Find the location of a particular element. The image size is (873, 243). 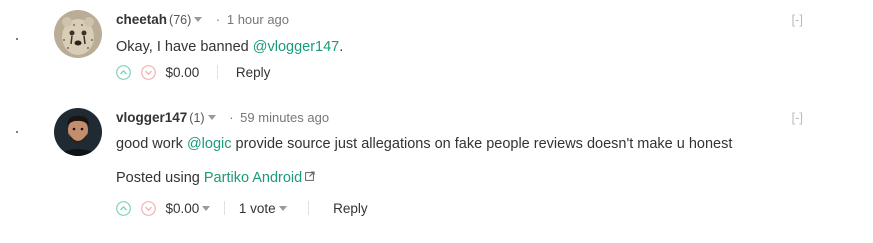

posted-using-line: Posted using Partiko Android is located at coordinates (459, 178).